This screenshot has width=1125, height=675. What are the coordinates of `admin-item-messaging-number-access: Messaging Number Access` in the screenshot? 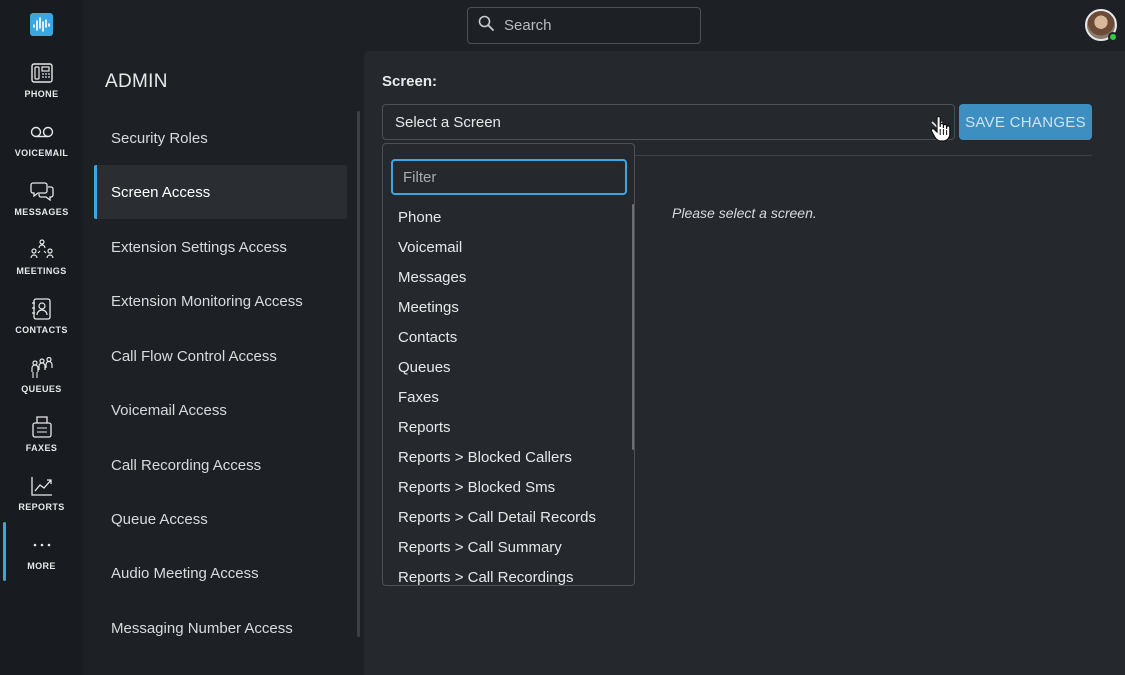 It's located at (220, 628).